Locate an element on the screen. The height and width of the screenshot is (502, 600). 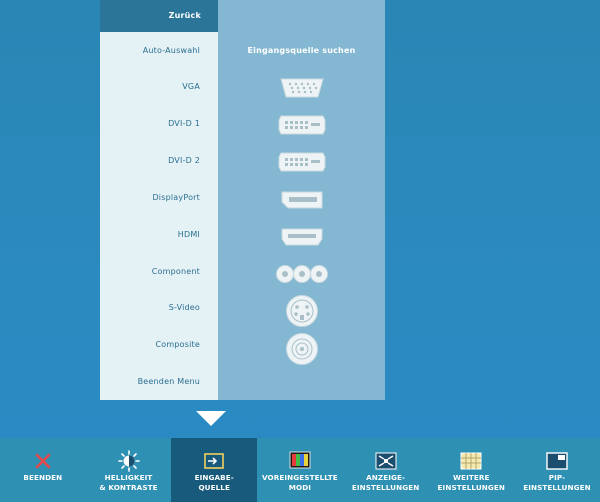
other-settings-button: WEITERE EINSTELLUNGEN is located at coordinates (471, 470).